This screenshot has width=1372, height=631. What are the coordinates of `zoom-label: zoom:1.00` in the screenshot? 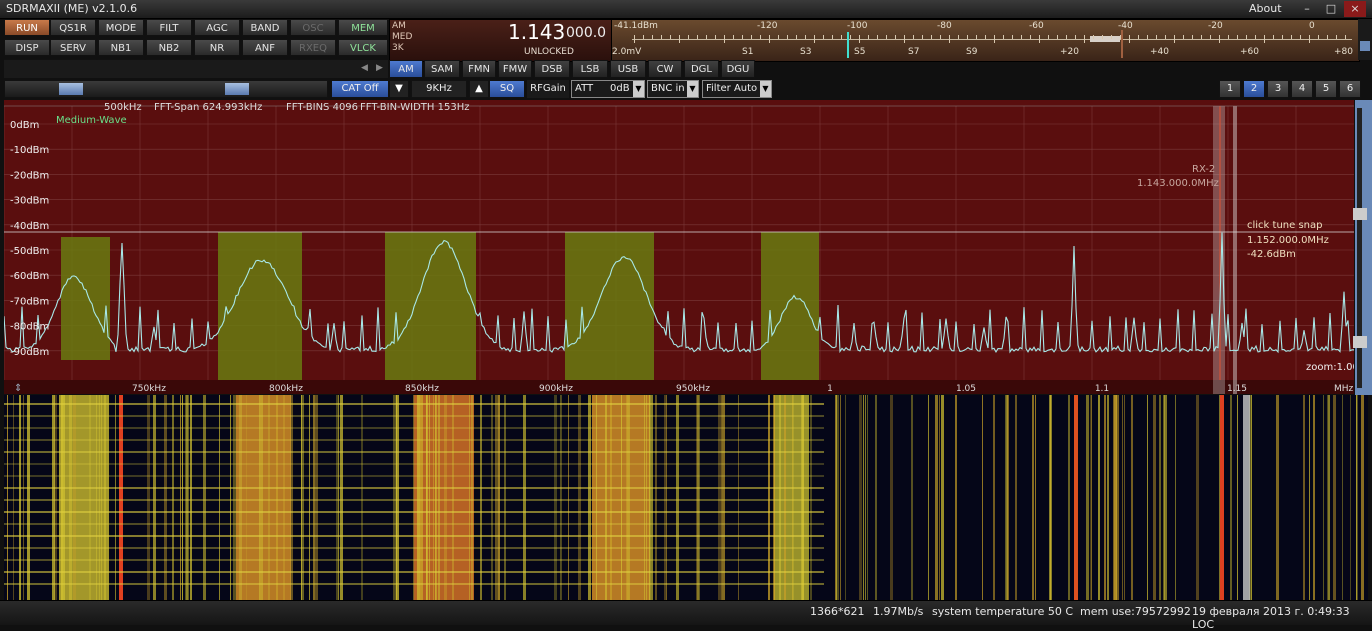 It's located at (1330, 367).